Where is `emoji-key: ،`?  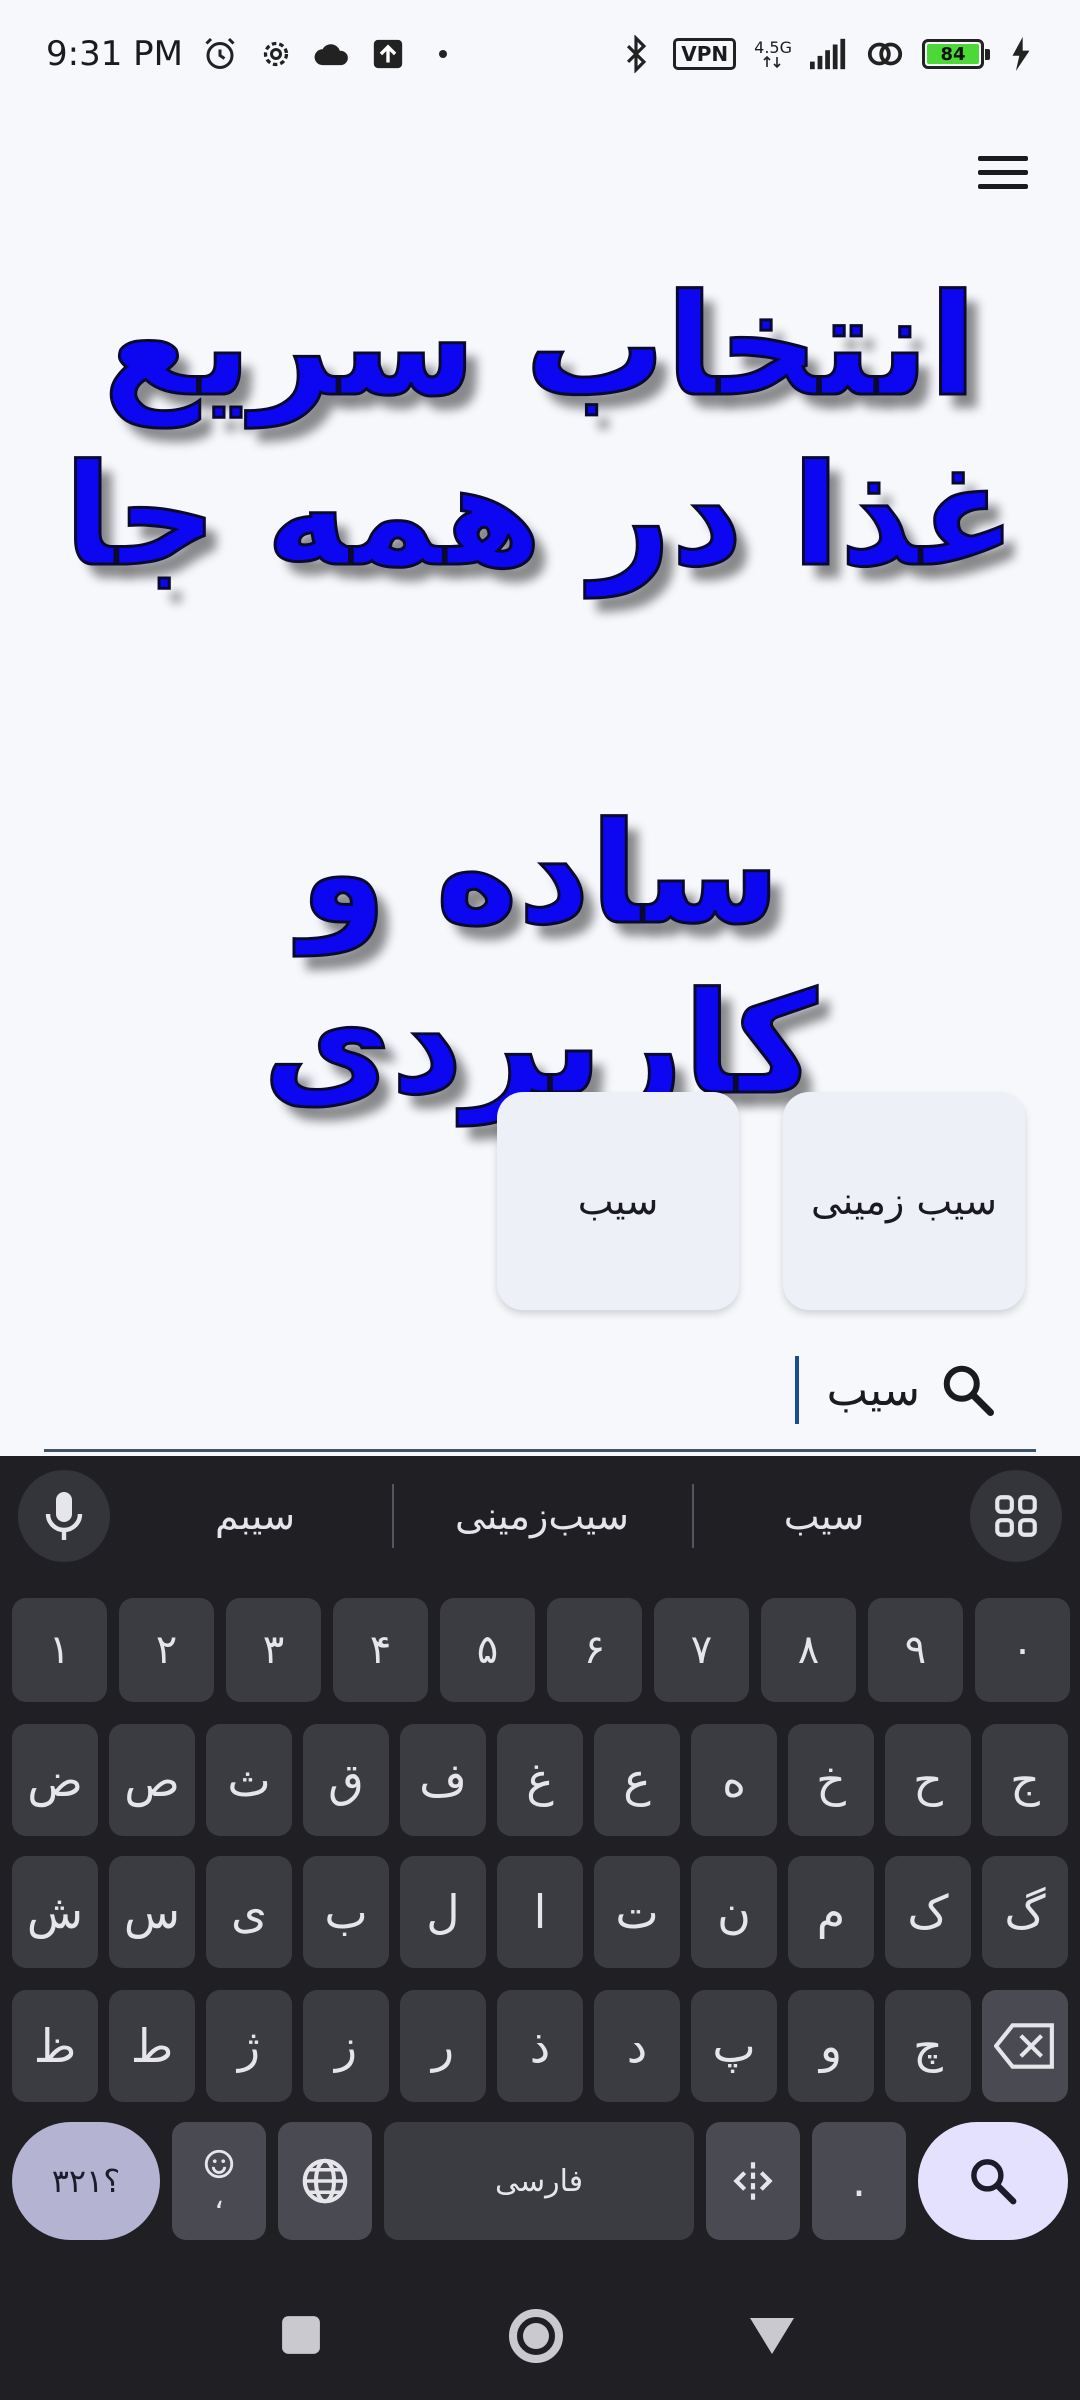
emoji-key: ، is located at coordinates (219, 2181).